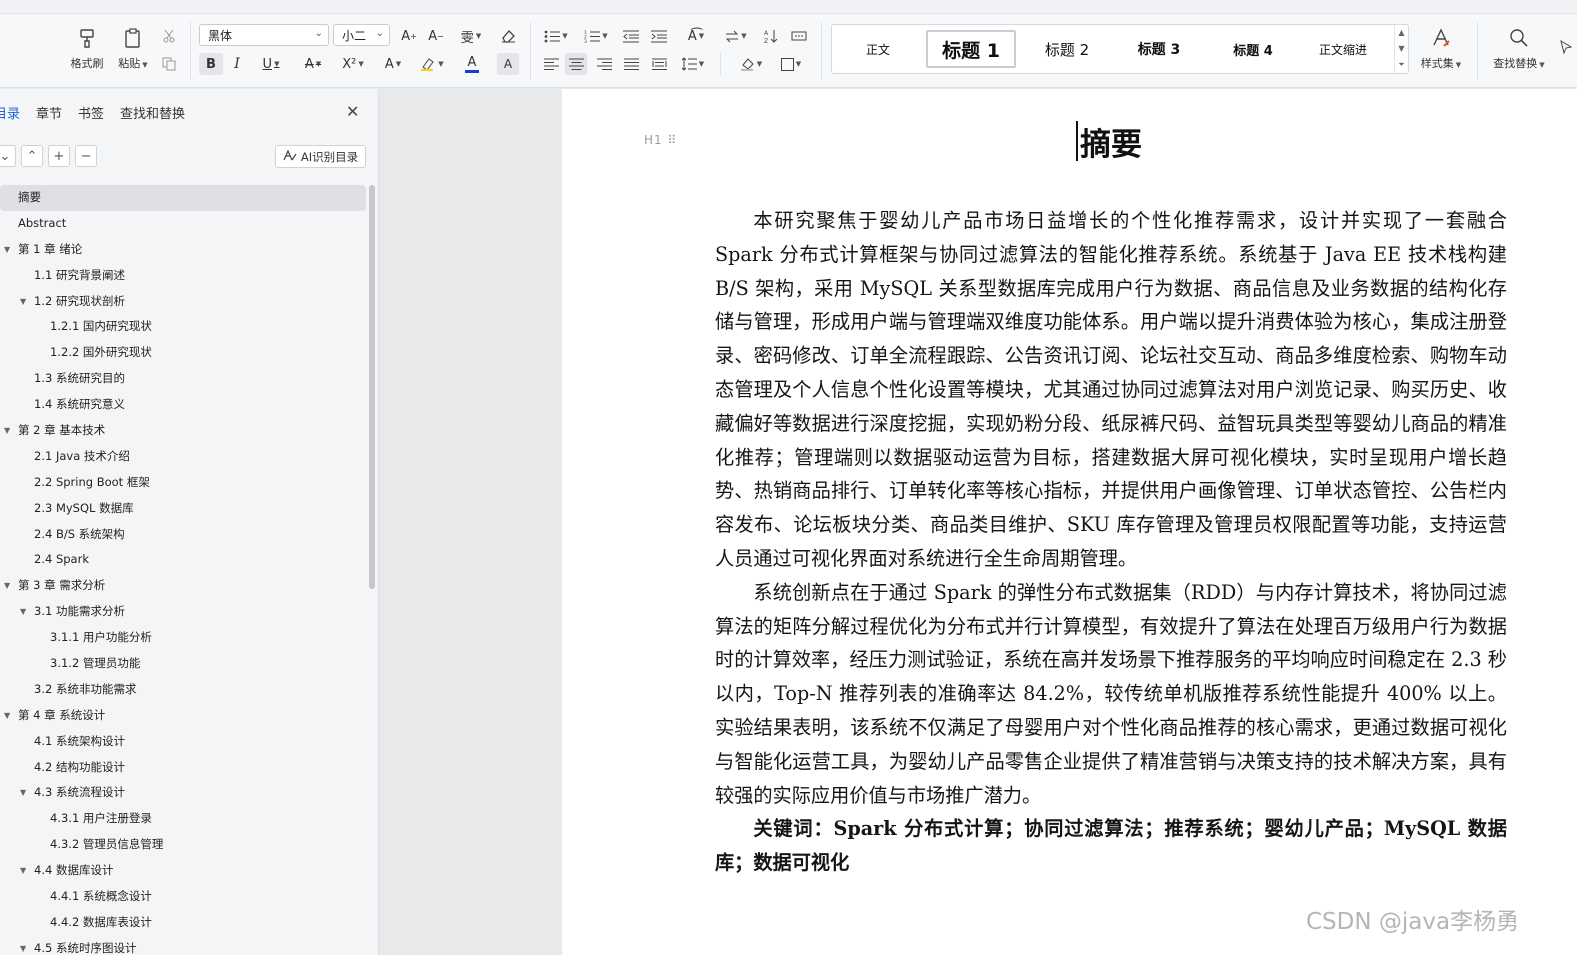 The height and width of the screenshot is (955, 1577). What do you see at coordinates (184, 431) in the screenshot?
I see `toc-item: ▼ 第 2 章 基本技术` at bounding box center [184, 431].